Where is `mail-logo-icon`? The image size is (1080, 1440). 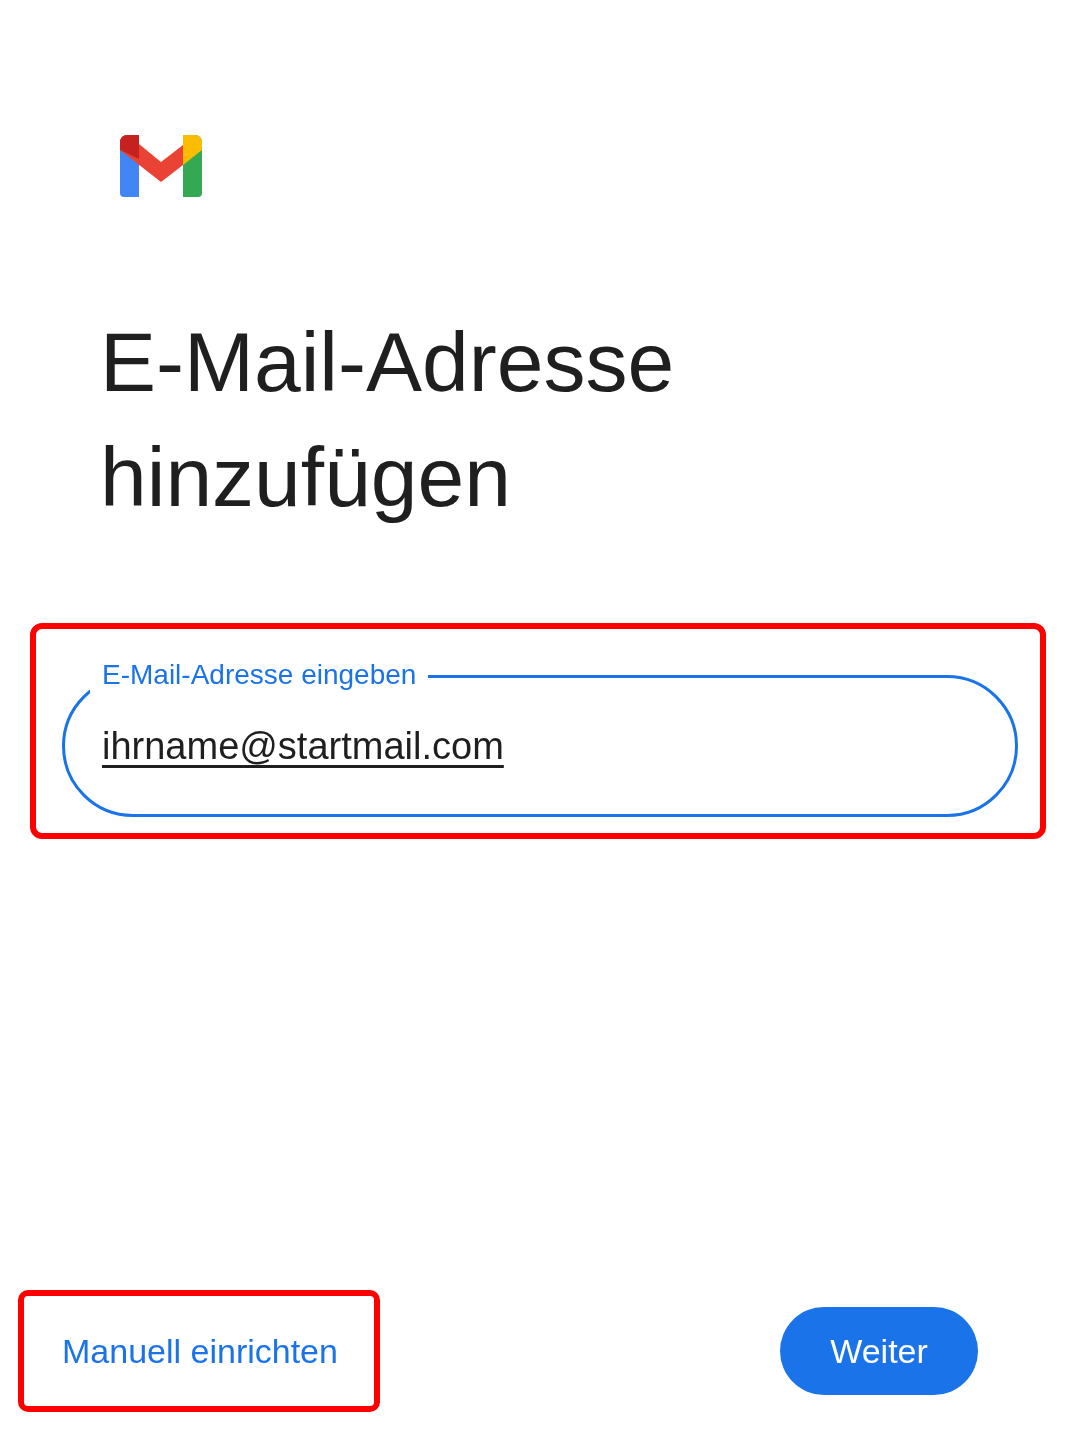
mail-logo-icon is located at coordinates (161, 166).